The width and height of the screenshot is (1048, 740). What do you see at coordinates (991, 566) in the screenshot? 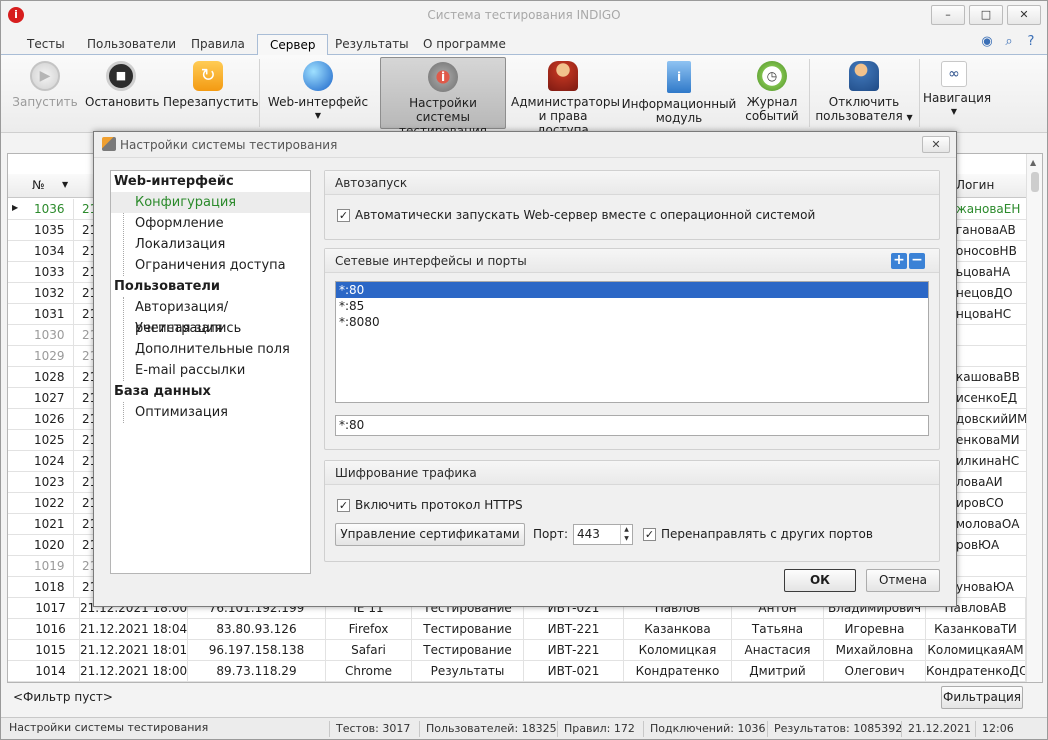
I see `cell-login` at bounding box center [991, 566].